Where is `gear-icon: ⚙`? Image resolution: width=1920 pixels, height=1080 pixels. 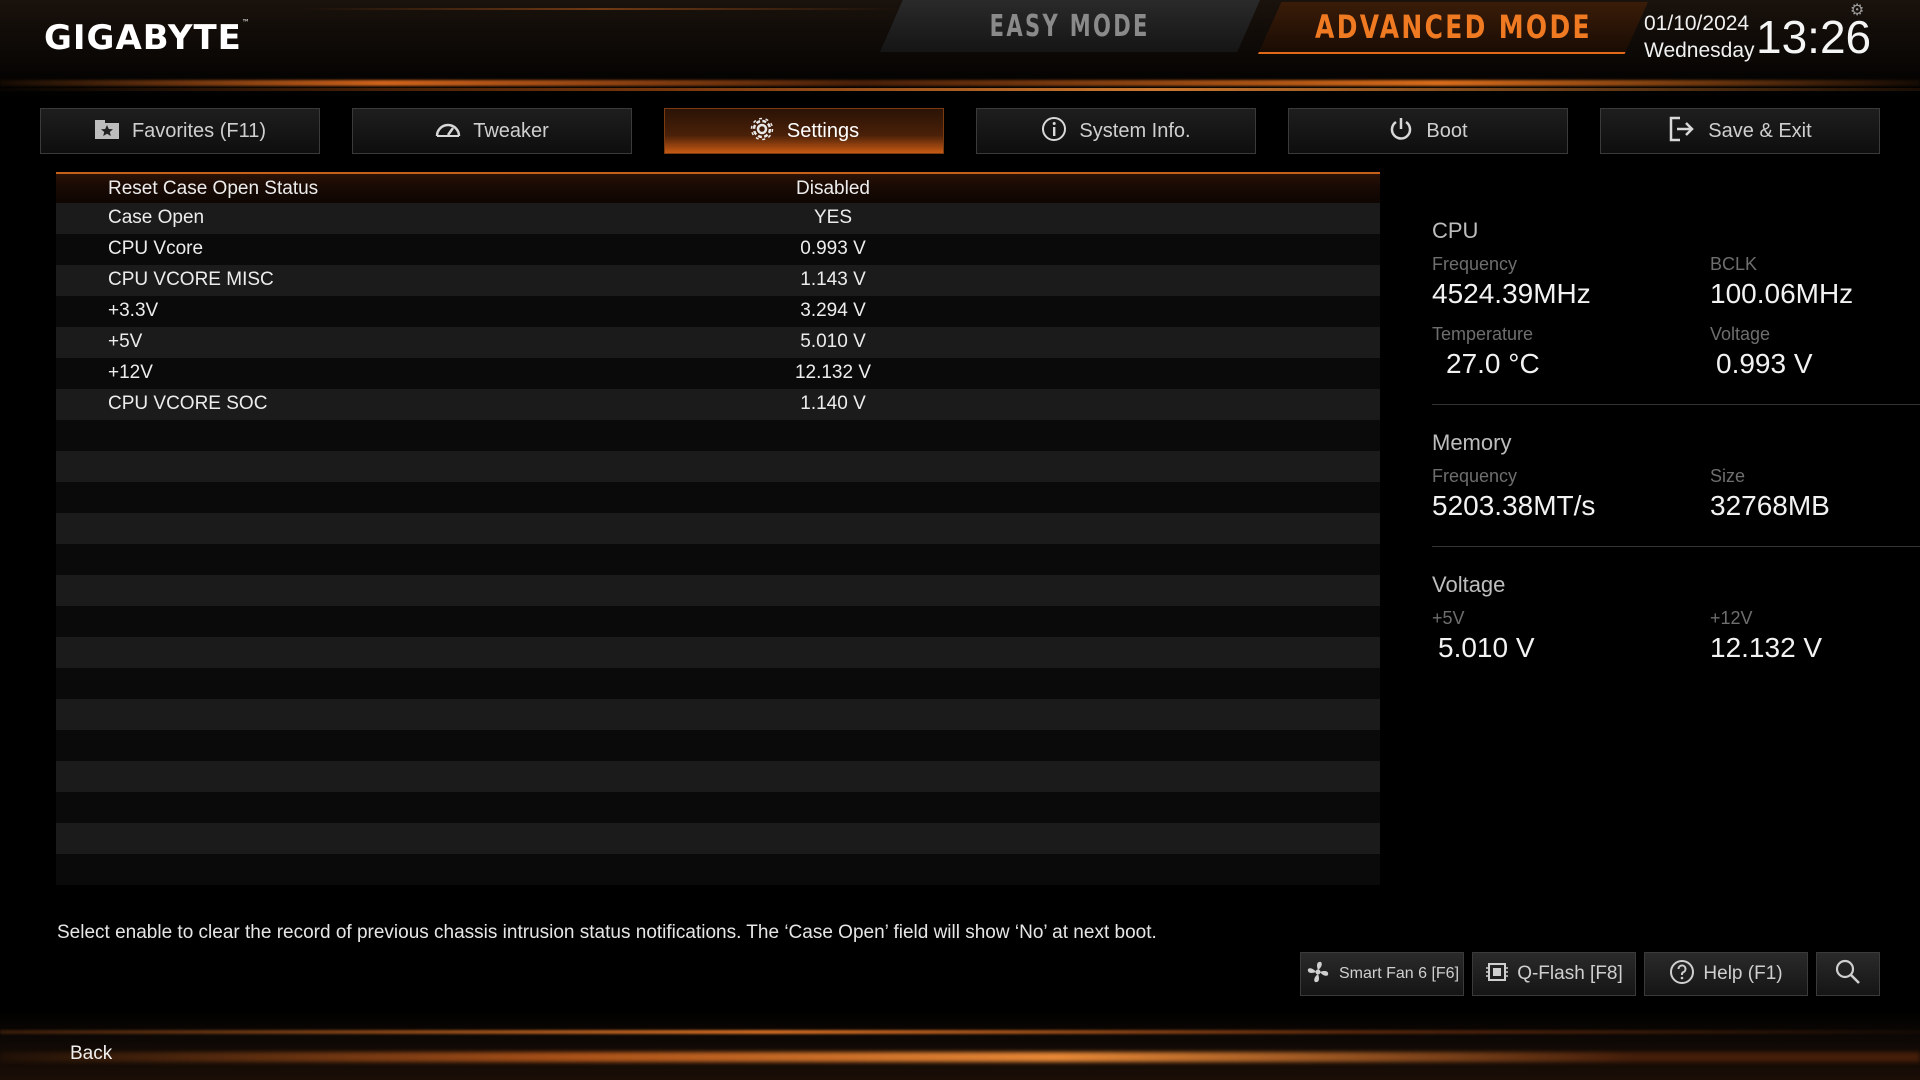 gear-icon: ⚙ is located at coordinates (1857, 9).